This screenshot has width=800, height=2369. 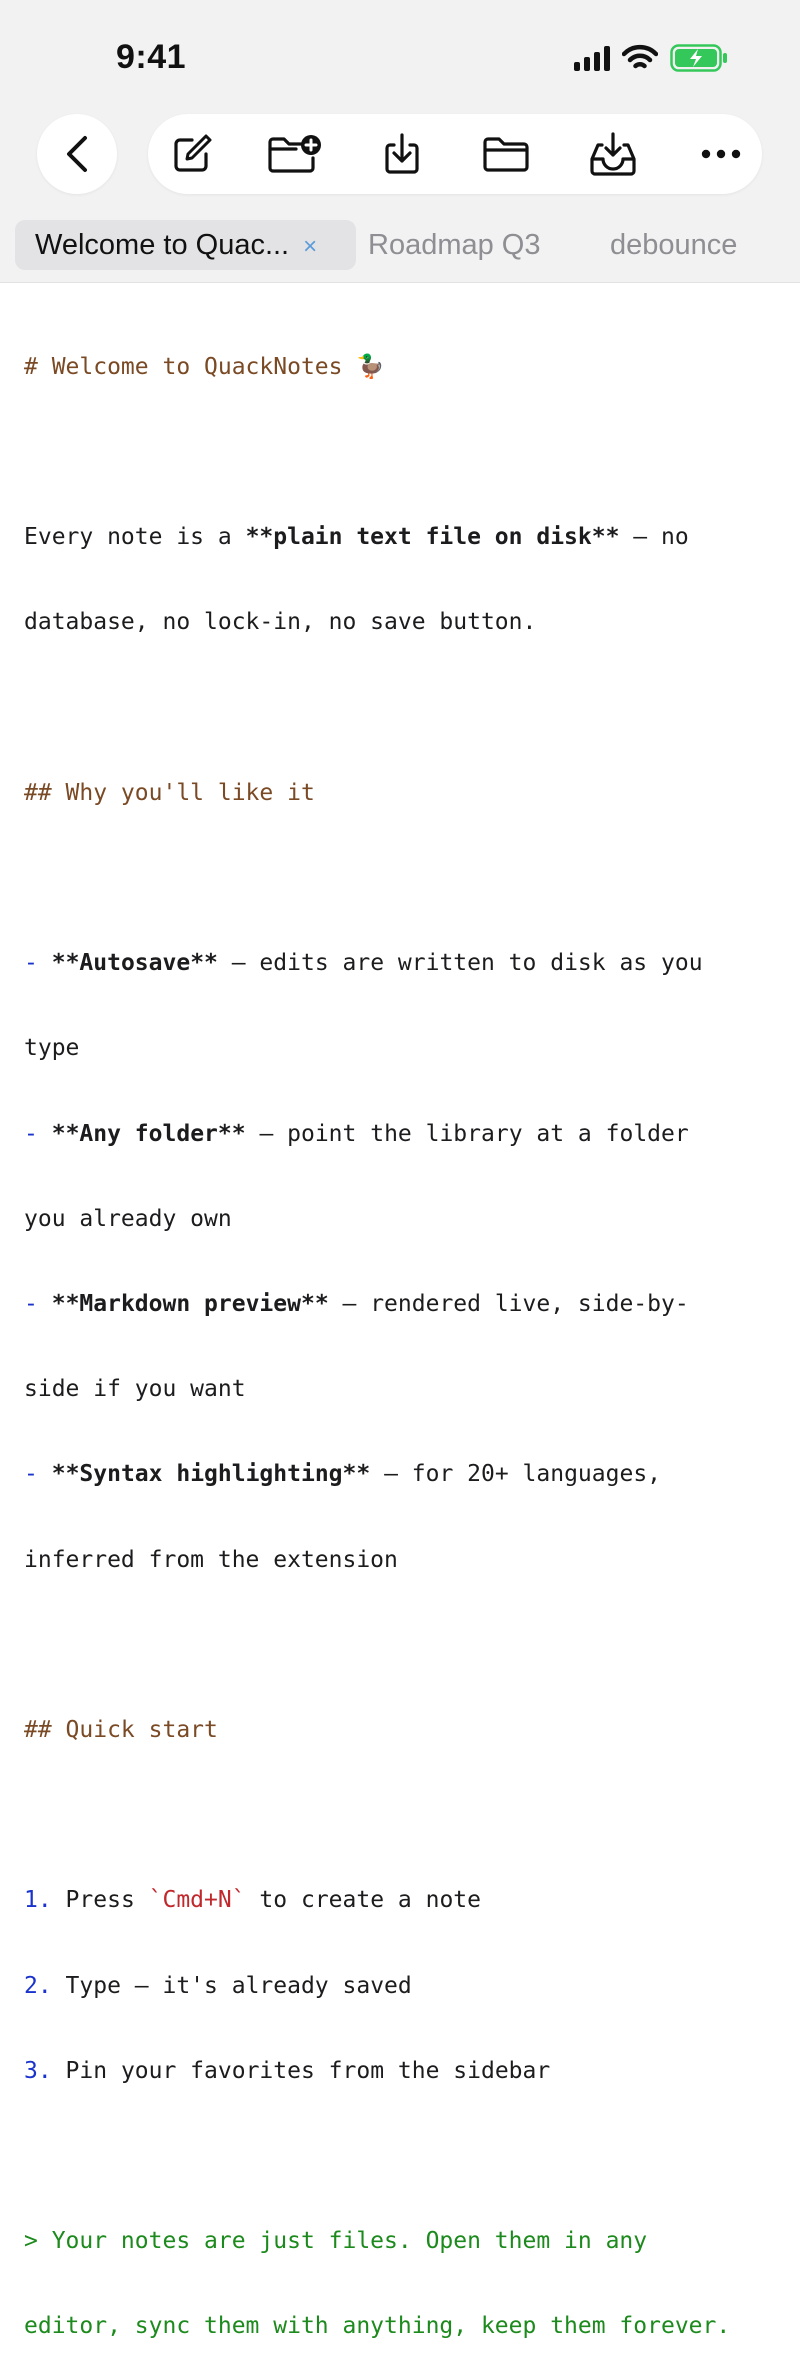 What do you see at coordinates (310, 246) in the screenshot?
I see `tab-close-icon: ×` at bounding box center [310, 246].